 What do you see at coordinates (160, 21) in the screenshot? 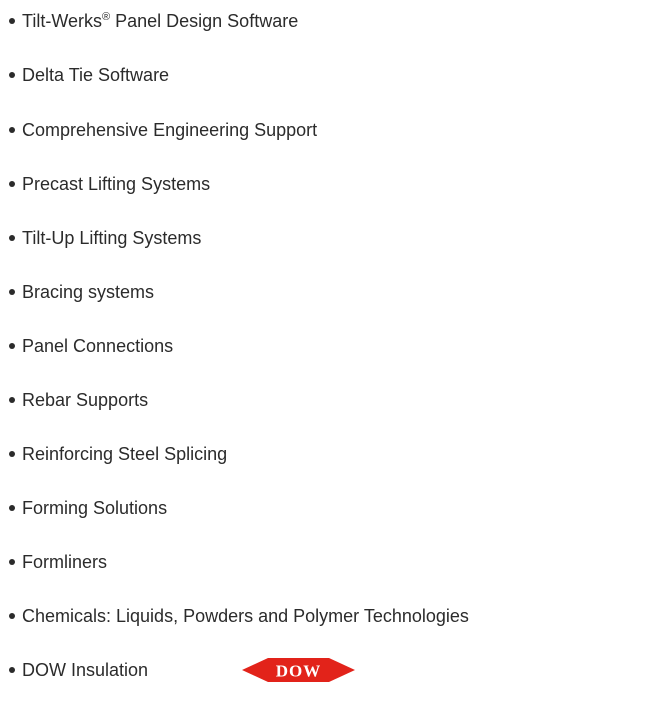
I see `list-item-label: Tilt-Werks® Panel Design Software` at bounding box center [160, 21].